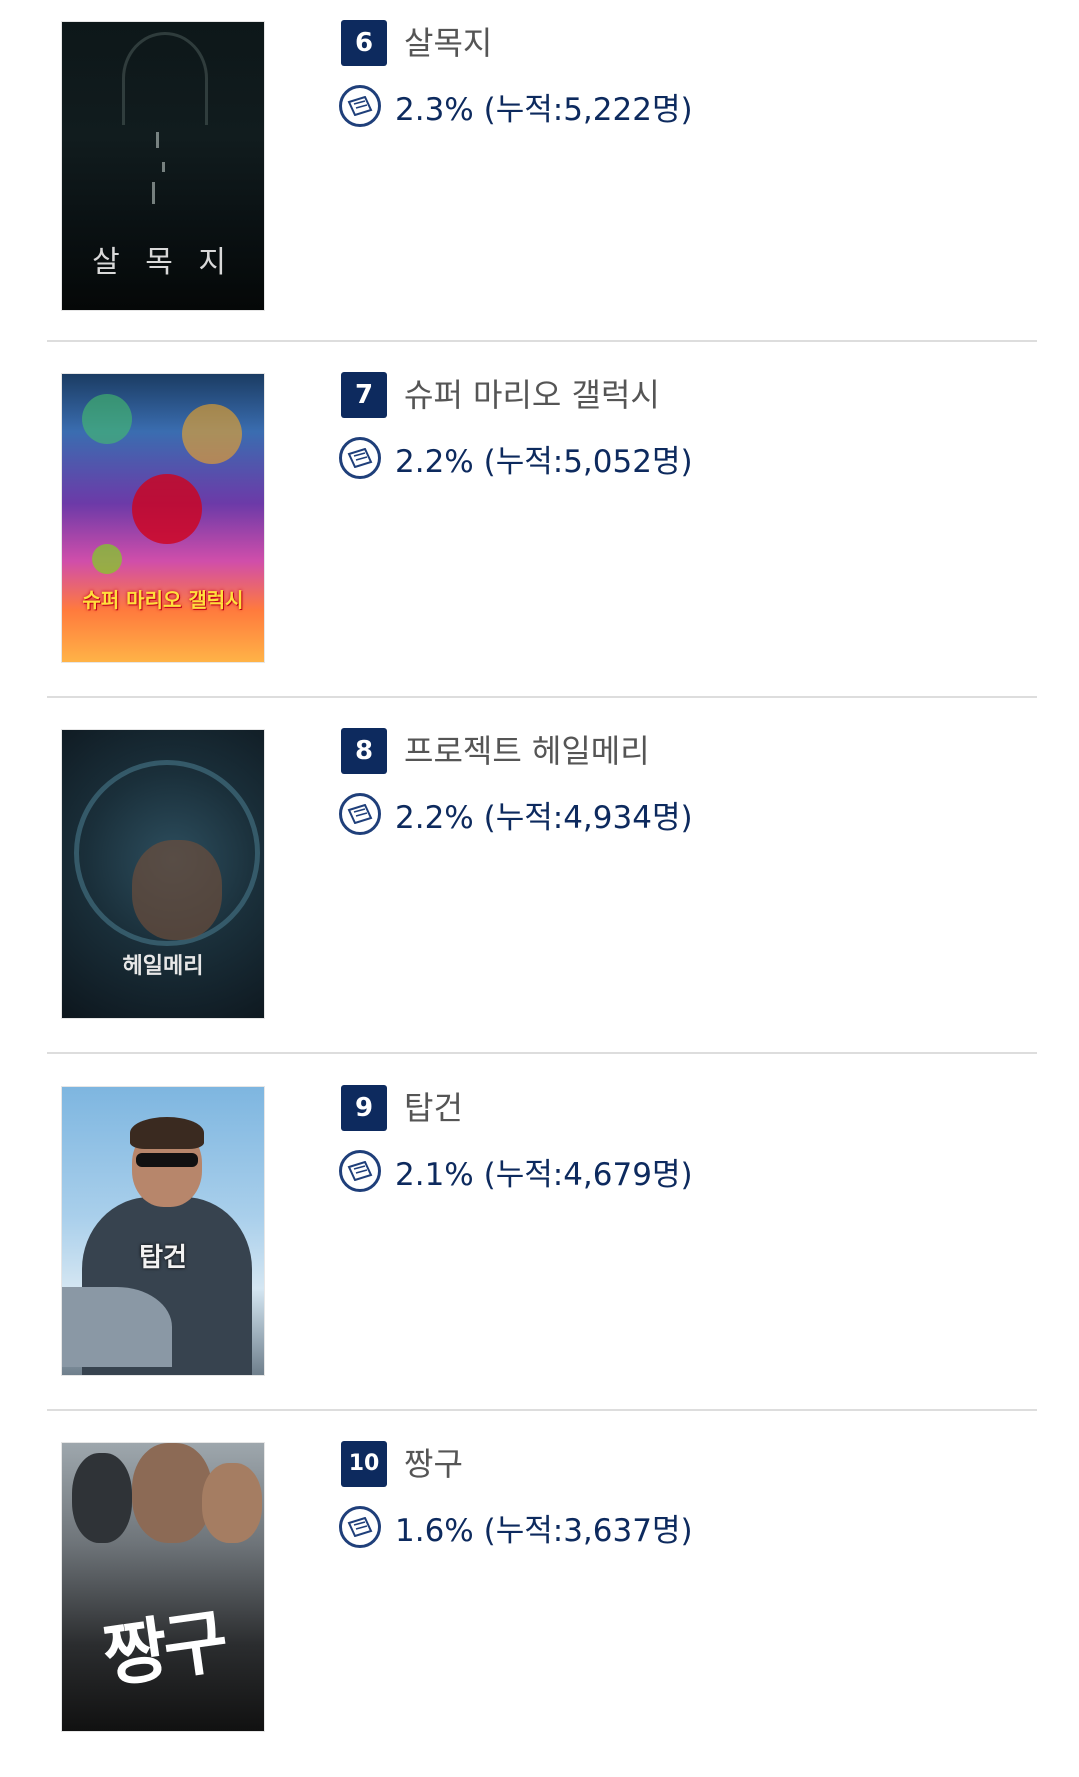 This screenshot has width=1079, height=1777. Describe the element at coordinates (163, 1258) in the screenshot. I see `poster-title: 탑건` at that location.